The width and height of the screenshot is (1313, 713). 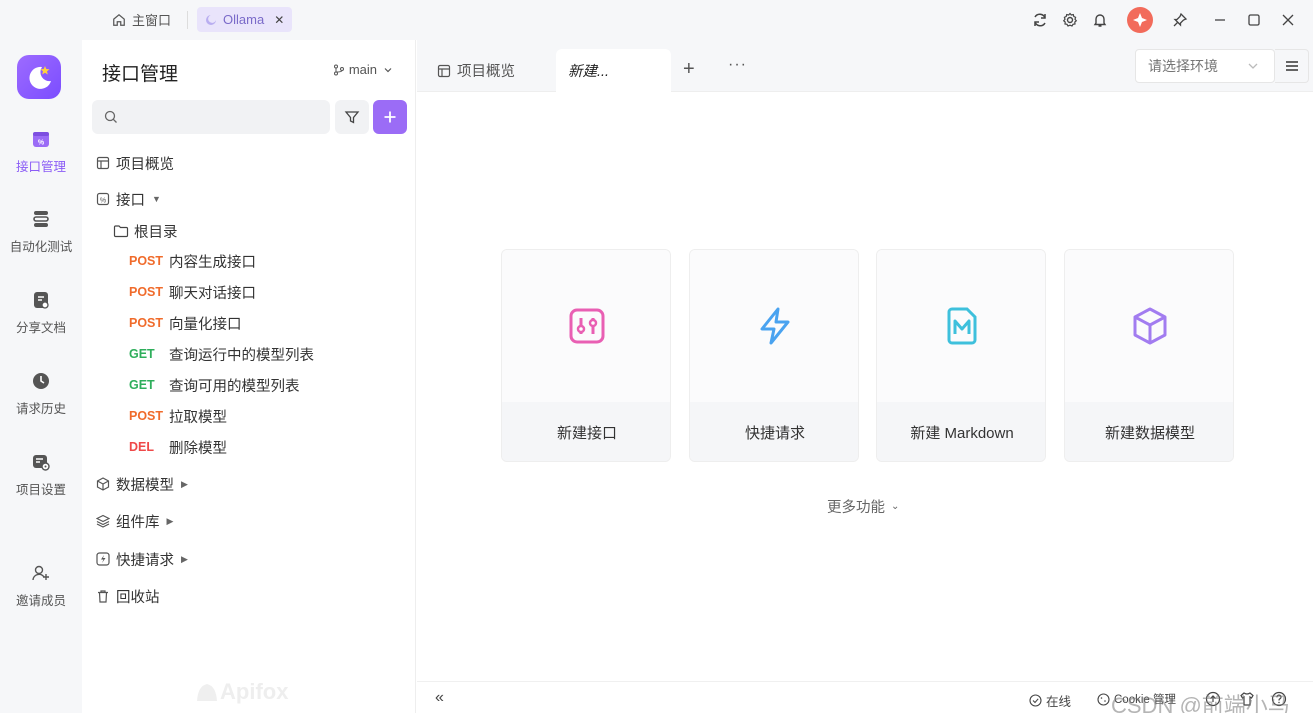 I want to click on environment-menu-button, so click(x=1292, y=66).